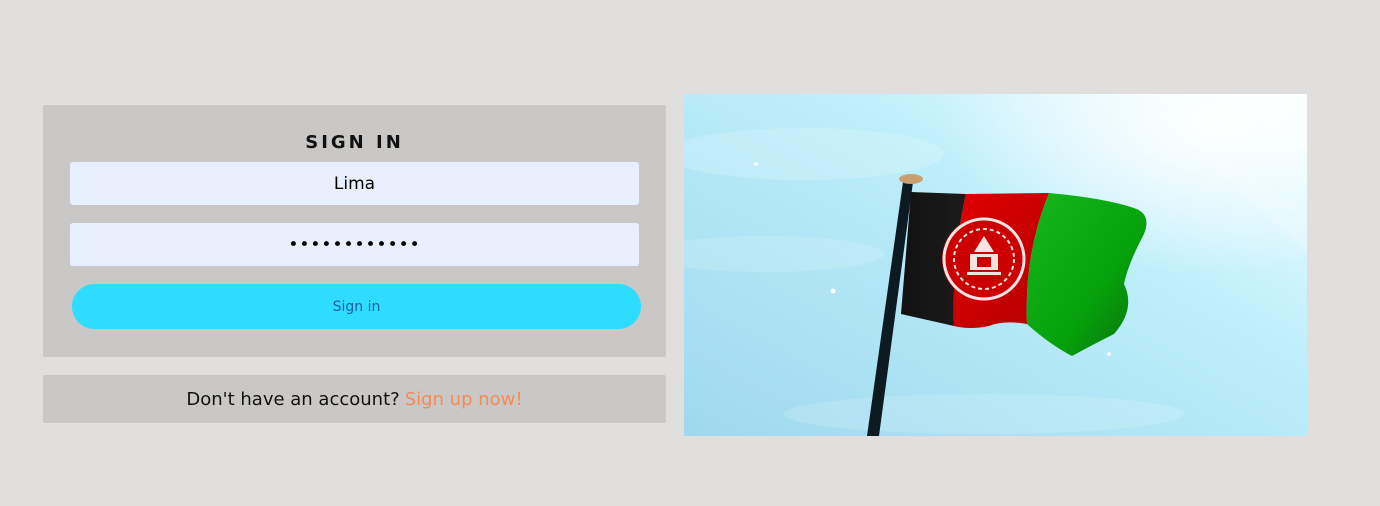 The height and width of the screenshot is (506, 1380). Describe the element at coordinates (293, 399) in the screenshot. I see `sign-up-prompt: Don't have an account?` at that location.